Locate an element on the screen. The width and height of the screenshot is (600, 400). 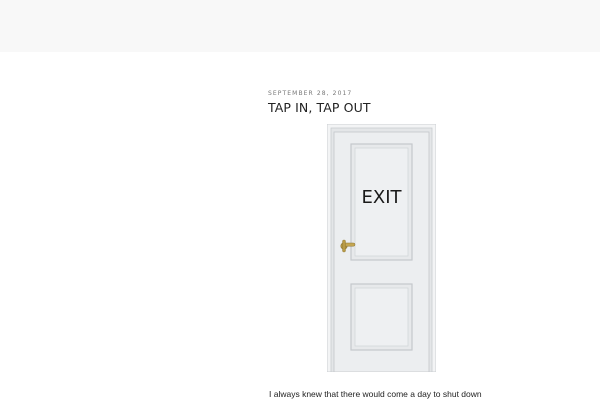
door-lower-panel-inset is located at coordinates (381, 317).